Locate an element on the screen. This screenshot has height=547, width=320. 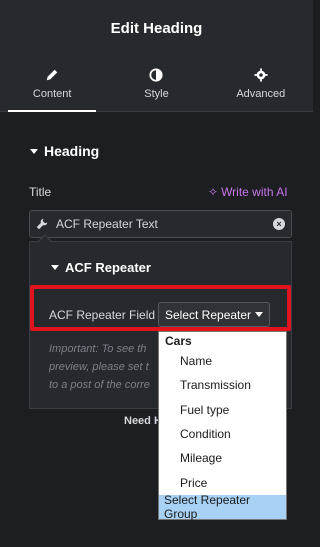
dropdown-option: Name is located at coordinates (196, 361).